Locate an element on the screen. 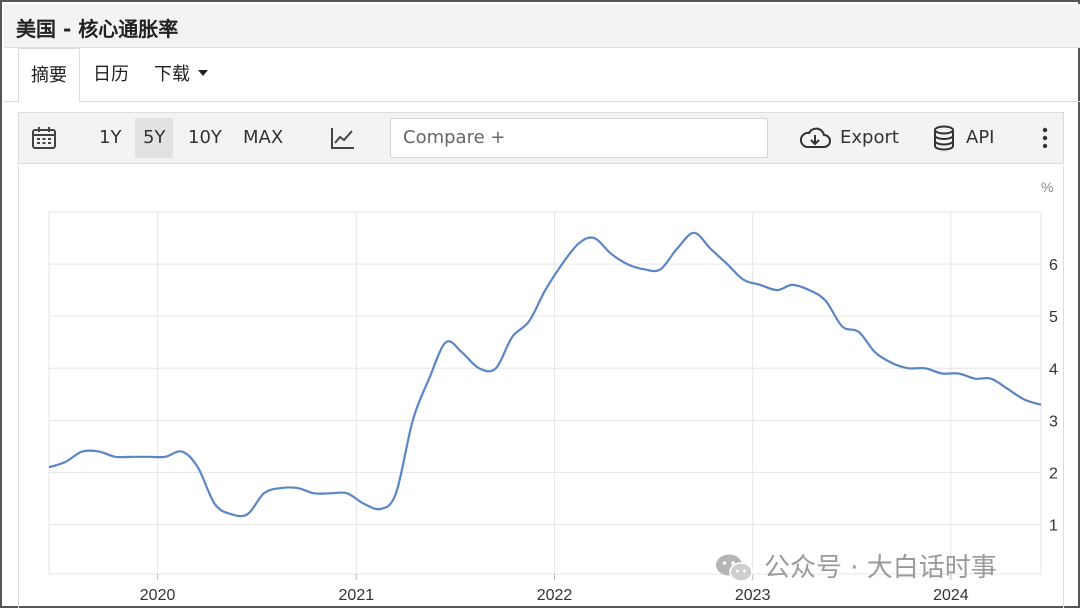  wechat-icon is located at coordinates (734, 568).